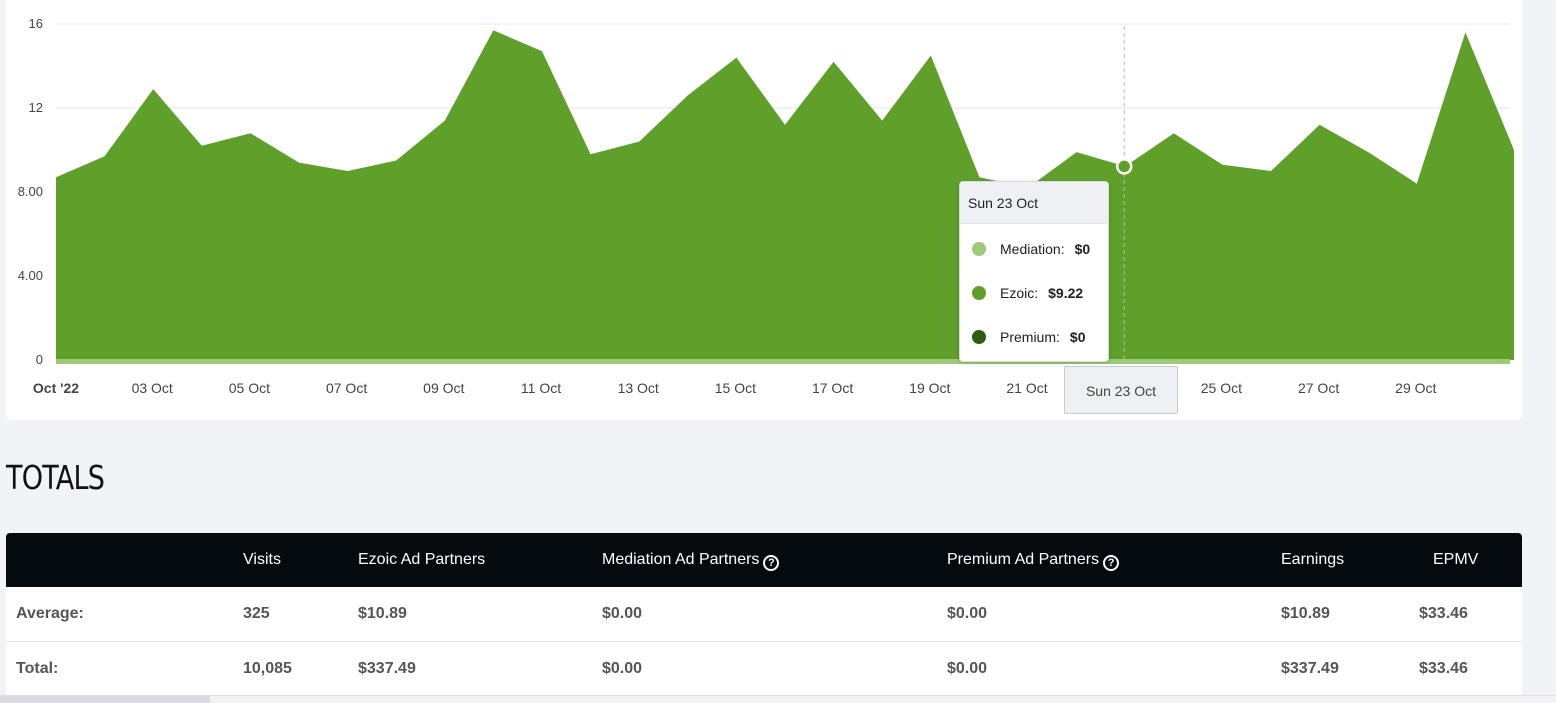  What do you see at coordinates (387, 668) in the screenshot?
I see `cell-ezoic: $337.49` at bounding box center [387, 668].